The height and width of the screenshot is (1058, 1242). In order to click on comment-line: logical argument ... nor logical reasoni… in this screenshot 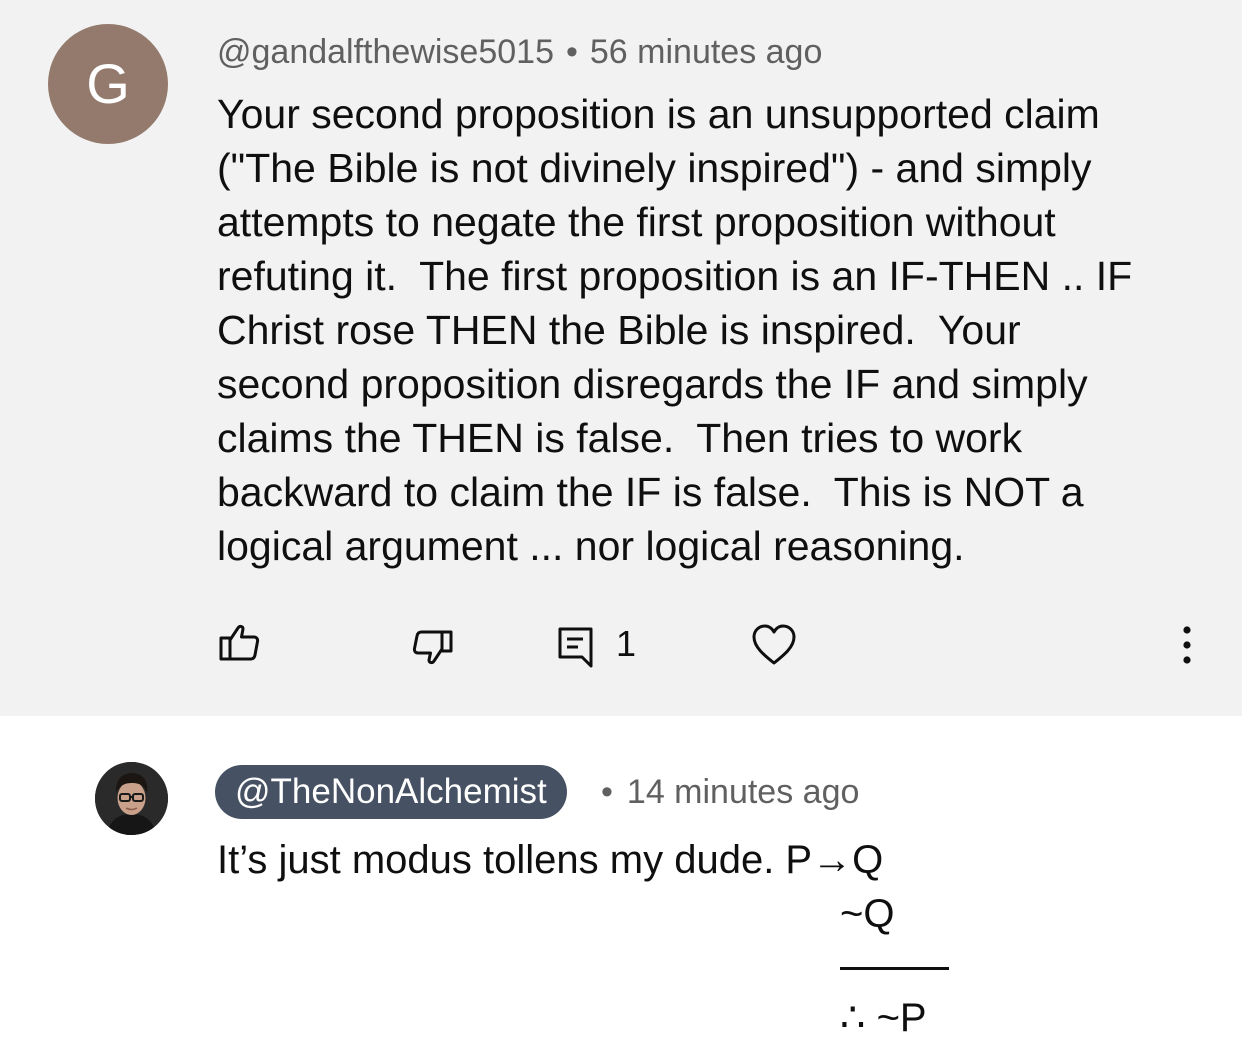, I will do `click(591, 546)`.